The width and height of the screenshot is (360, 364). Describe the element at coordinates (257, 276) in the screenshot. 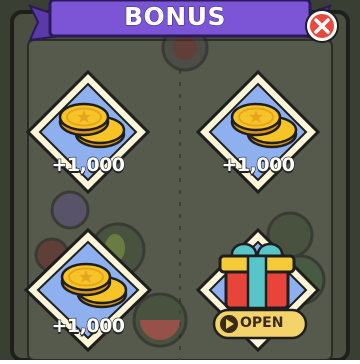

I see `gift-box-icon` at that location.